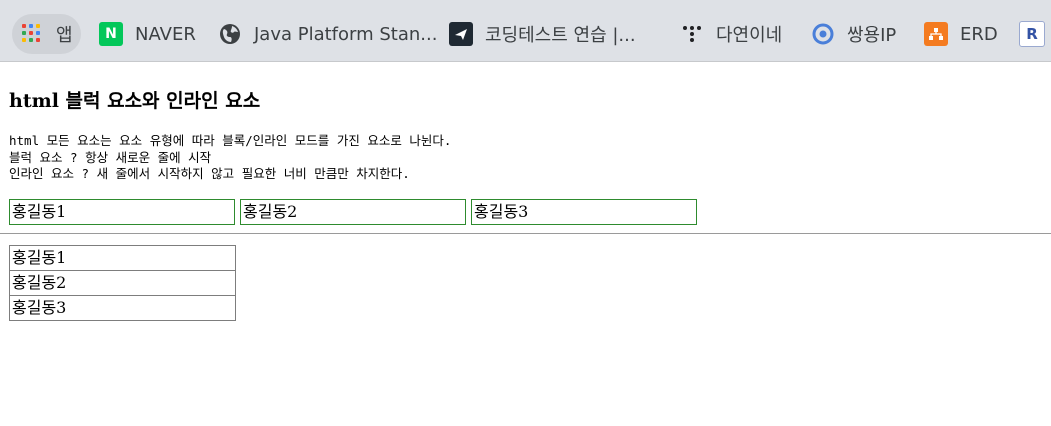 The image size is (1051, 426). I want to click on bookmark-label: ERD, so click(979, 34).